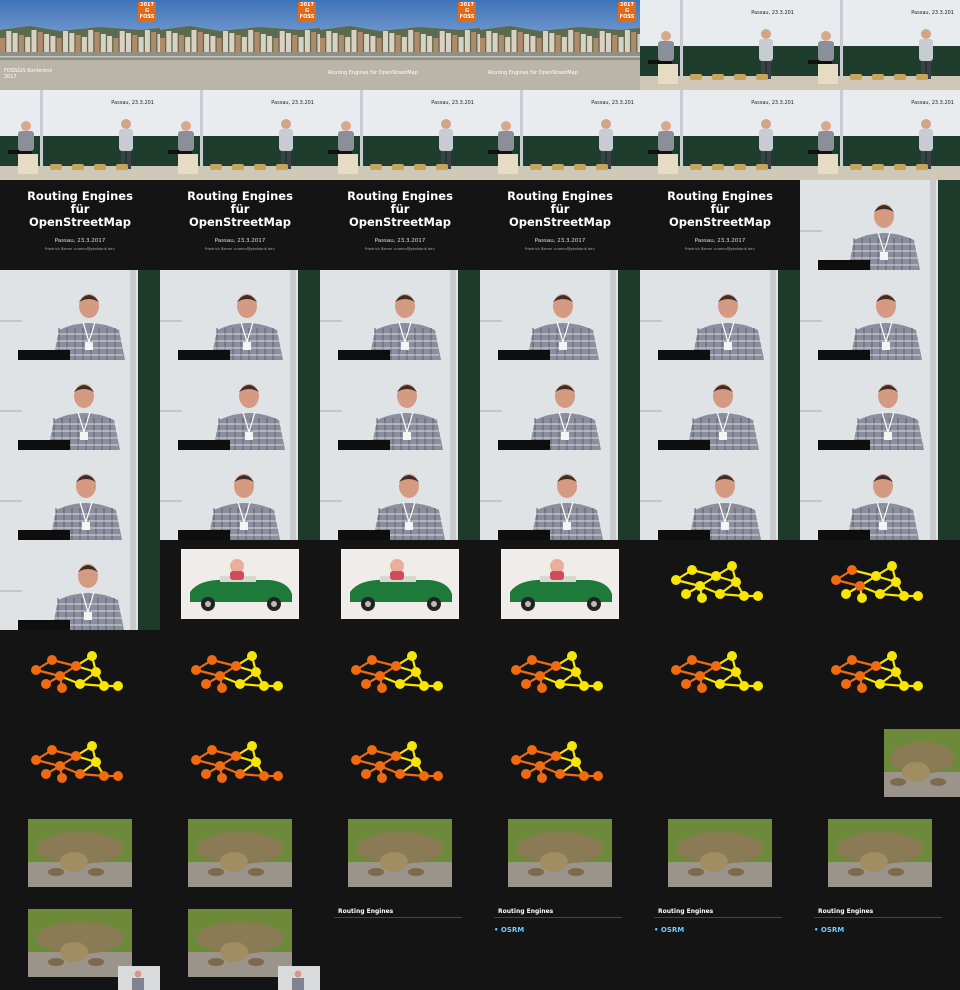  Describe the element at coordinates (880, 945) in the screenshot. I see `routing-engines-slide: Routing Engines • OSRM` at that location.